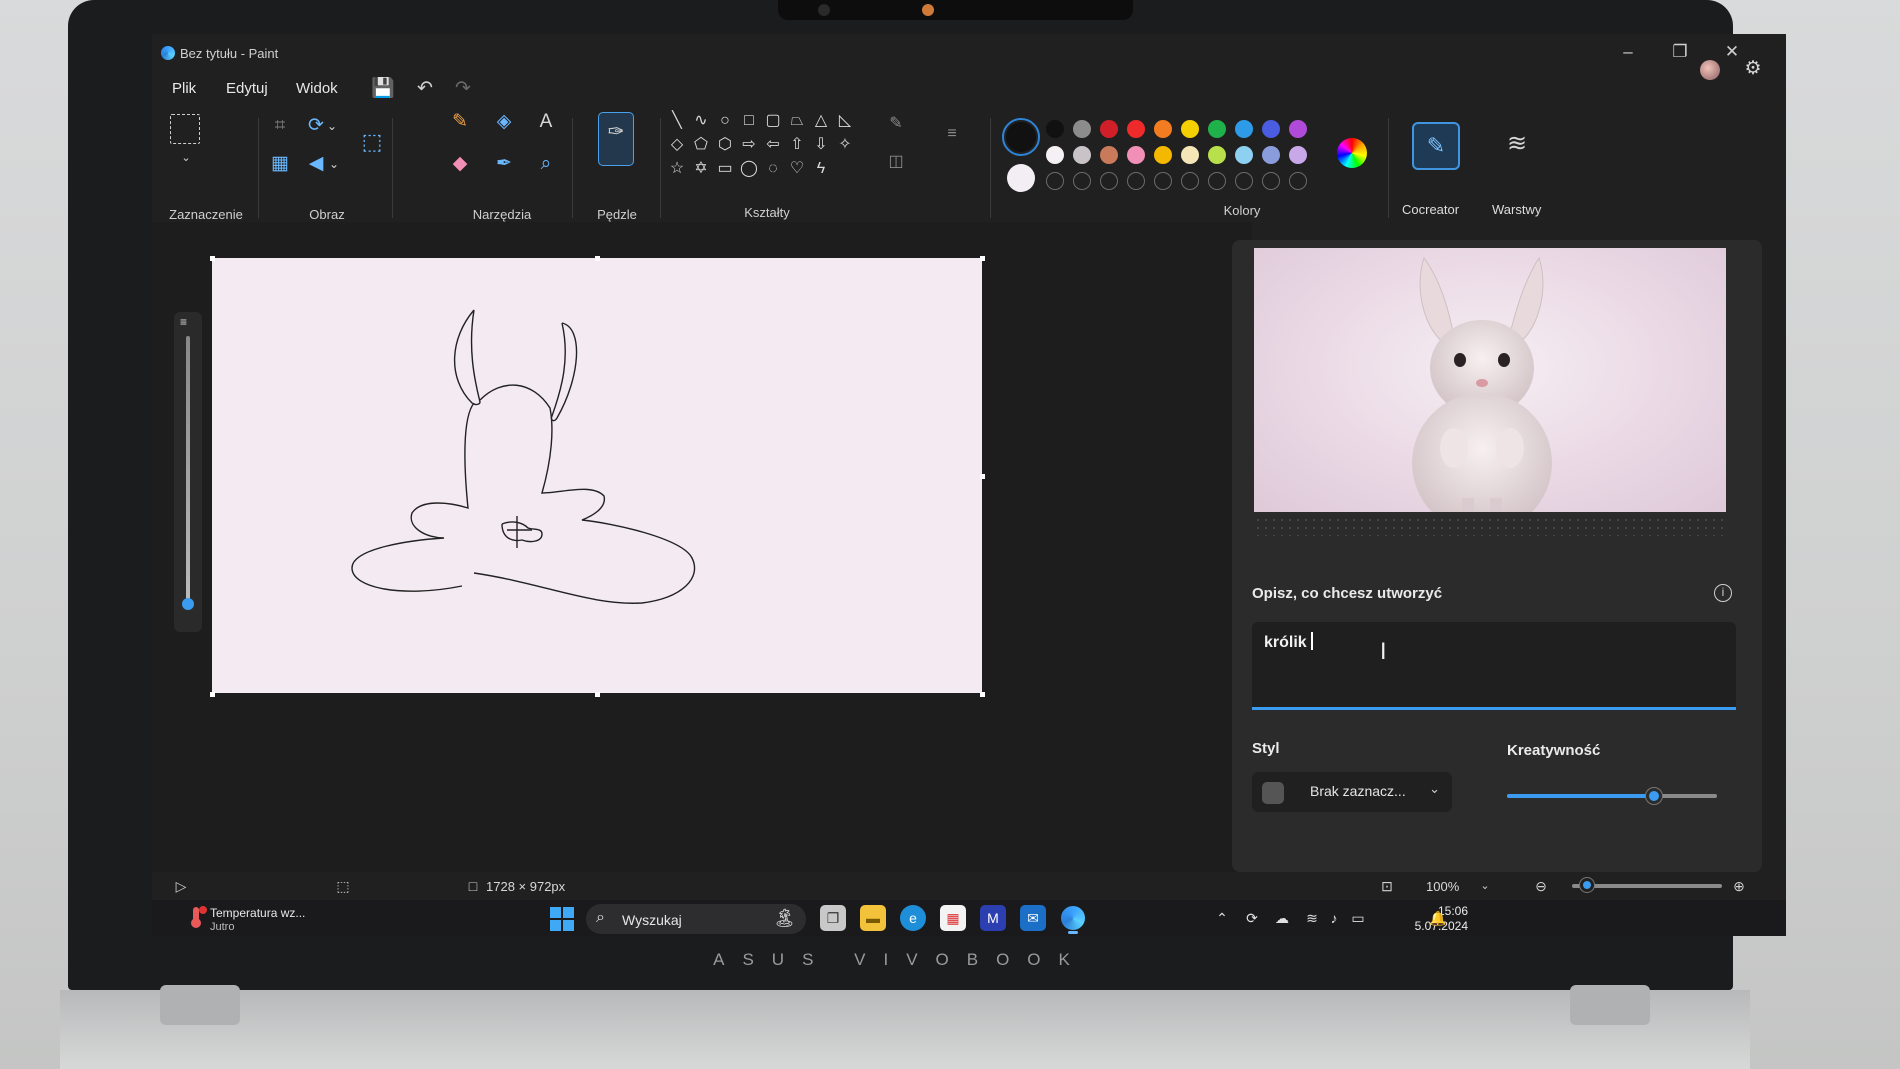 This screenshot has height=1069, width=1900. Describe the element at coordinates (280, 164) in the screenshot. I see `resize-icon: ▦` at that location.